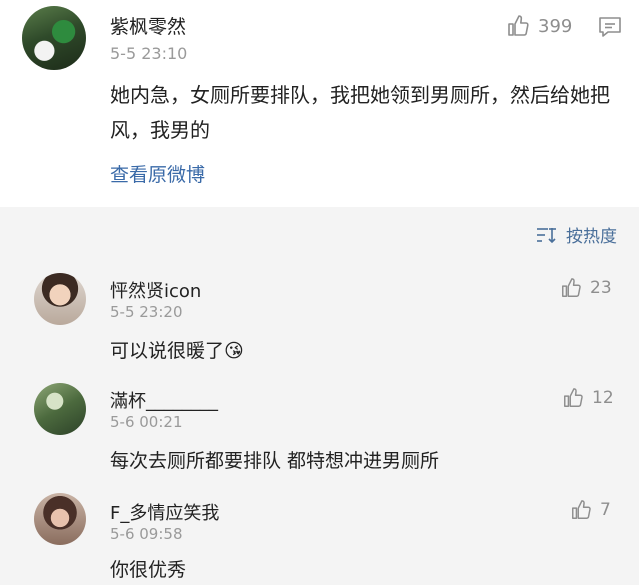 Image resolution: width=639 pixels, height=585 pixels. What do you see at coordinates (555, 26) in the screenshot?
I see `post-like-count: 399` at bounding box center [555, 26].